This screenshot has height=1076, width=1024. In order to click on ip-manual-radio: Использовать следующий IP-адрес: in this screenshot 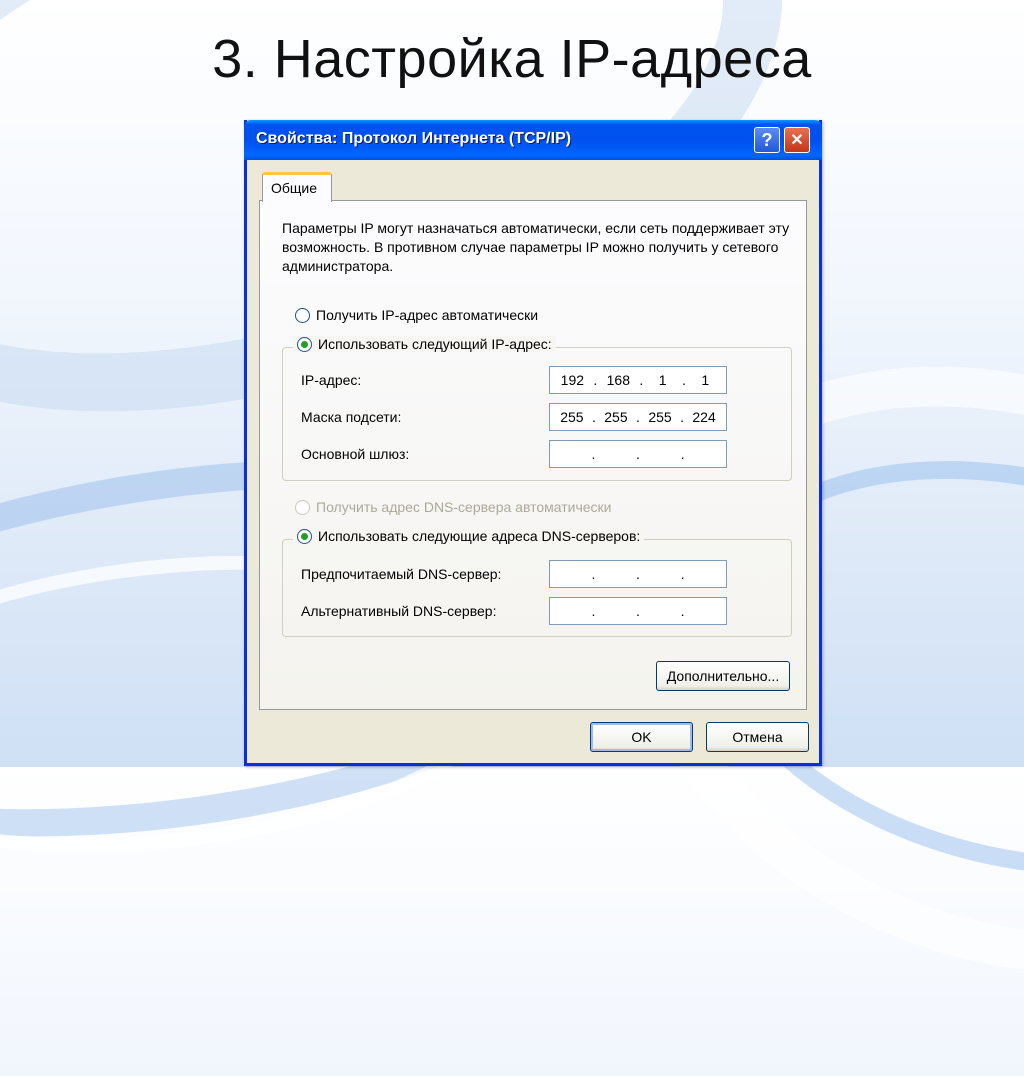, I will do `click(424, 344)`.